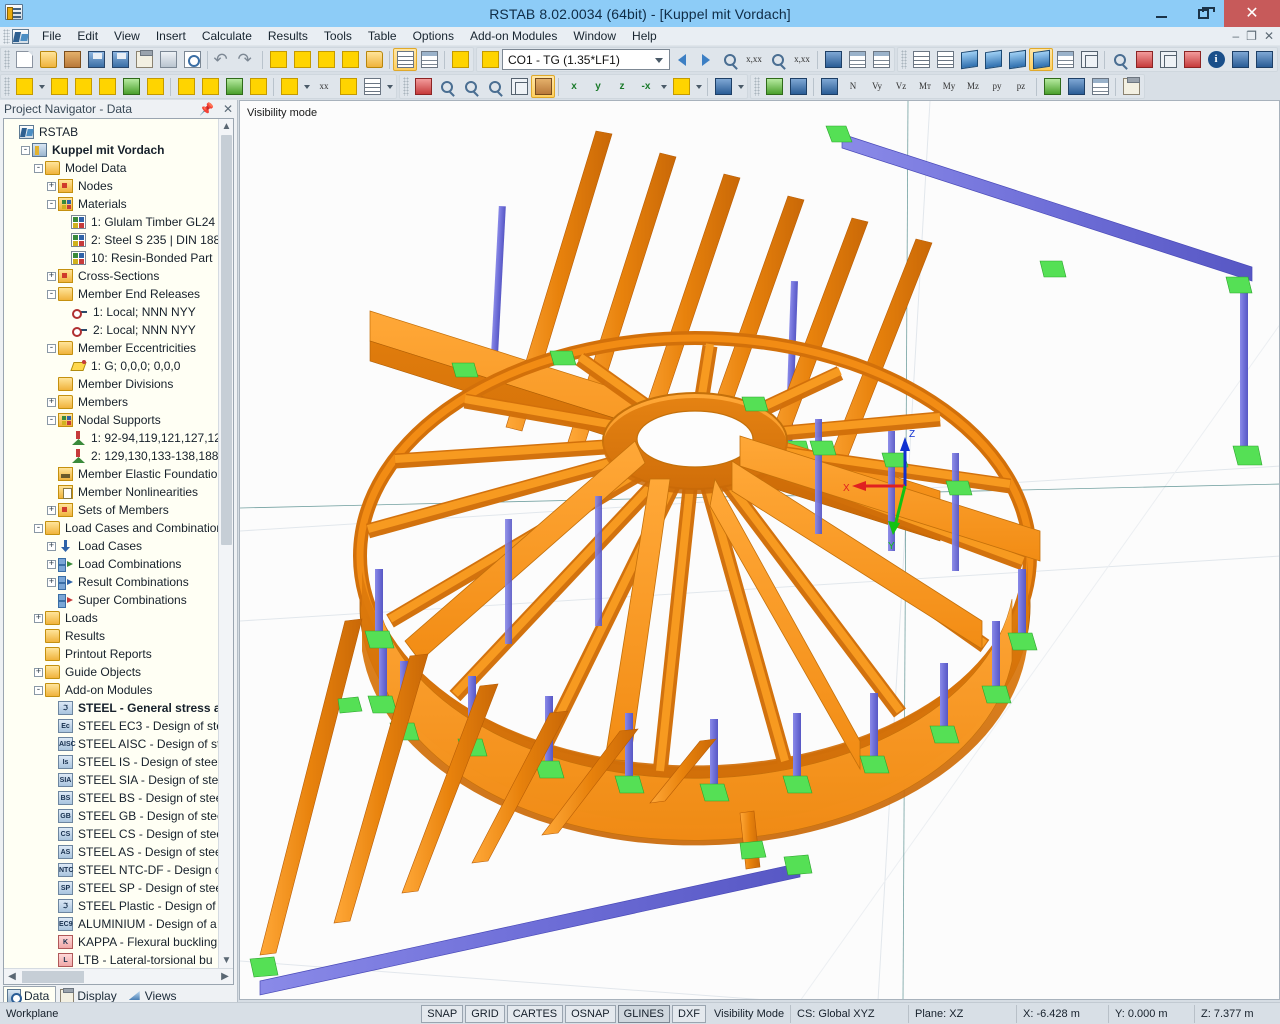  What do you see at coordinates (192, 59) in the screenshot?
I see `print-preview-button` at bounding box center [192, 59].